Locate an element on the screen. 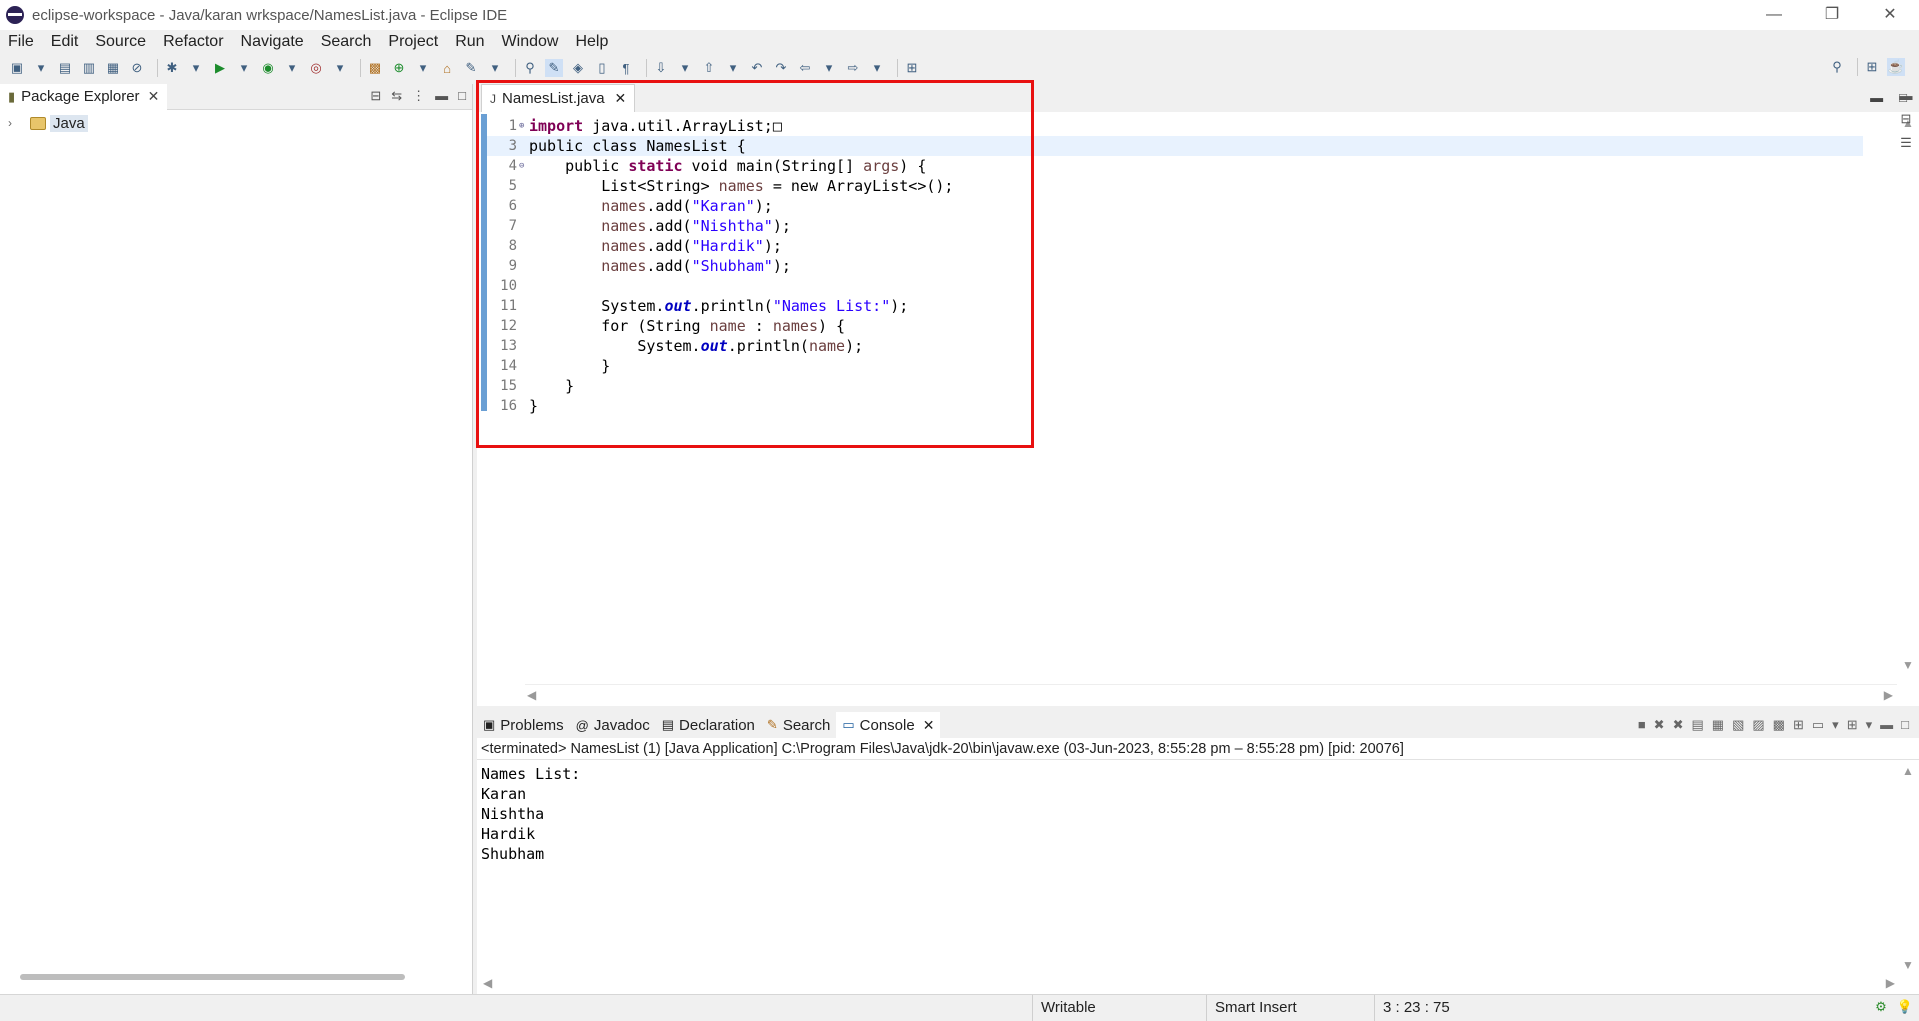 Image resolution: width=1919 pixels, height=1021 pixels. code-line: 13 System.out.println(name); is located at coordinates (1175, 346).